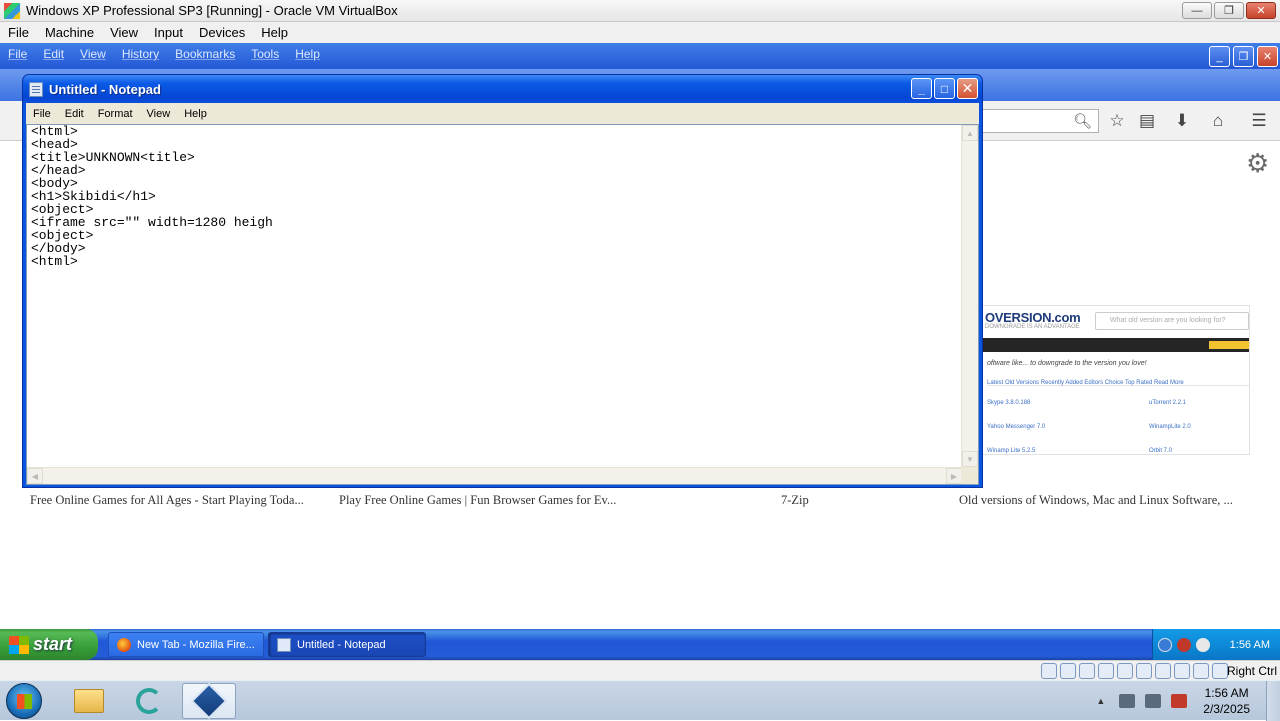 This screenshot has height=721, width=1280. I want to click on firefox-menu-file: File, so click(17, 54).